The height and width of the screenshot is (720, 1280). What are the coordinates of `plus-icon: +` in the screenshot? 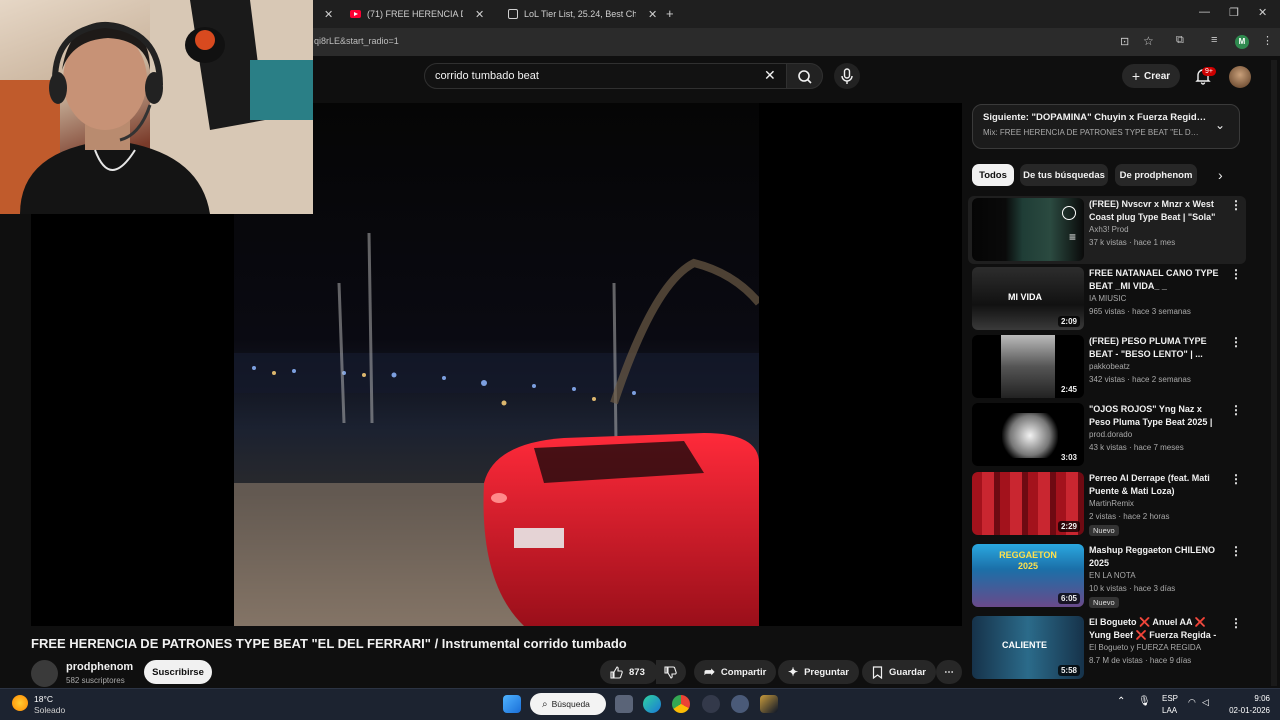 It's located at (1136, 76).